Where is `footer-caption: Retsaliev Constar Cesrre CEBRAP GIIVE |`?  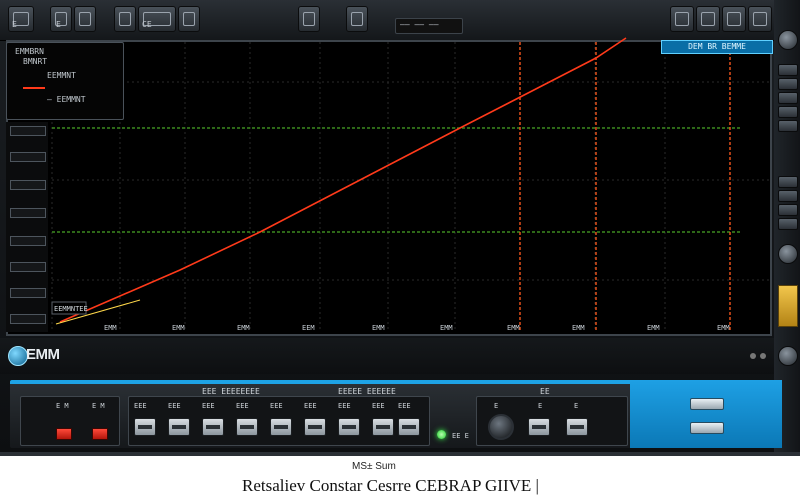 footer-caption: Retsaliev Constar Cesrre CEBRAP GIIVE | is located at coordinates (390, 485).